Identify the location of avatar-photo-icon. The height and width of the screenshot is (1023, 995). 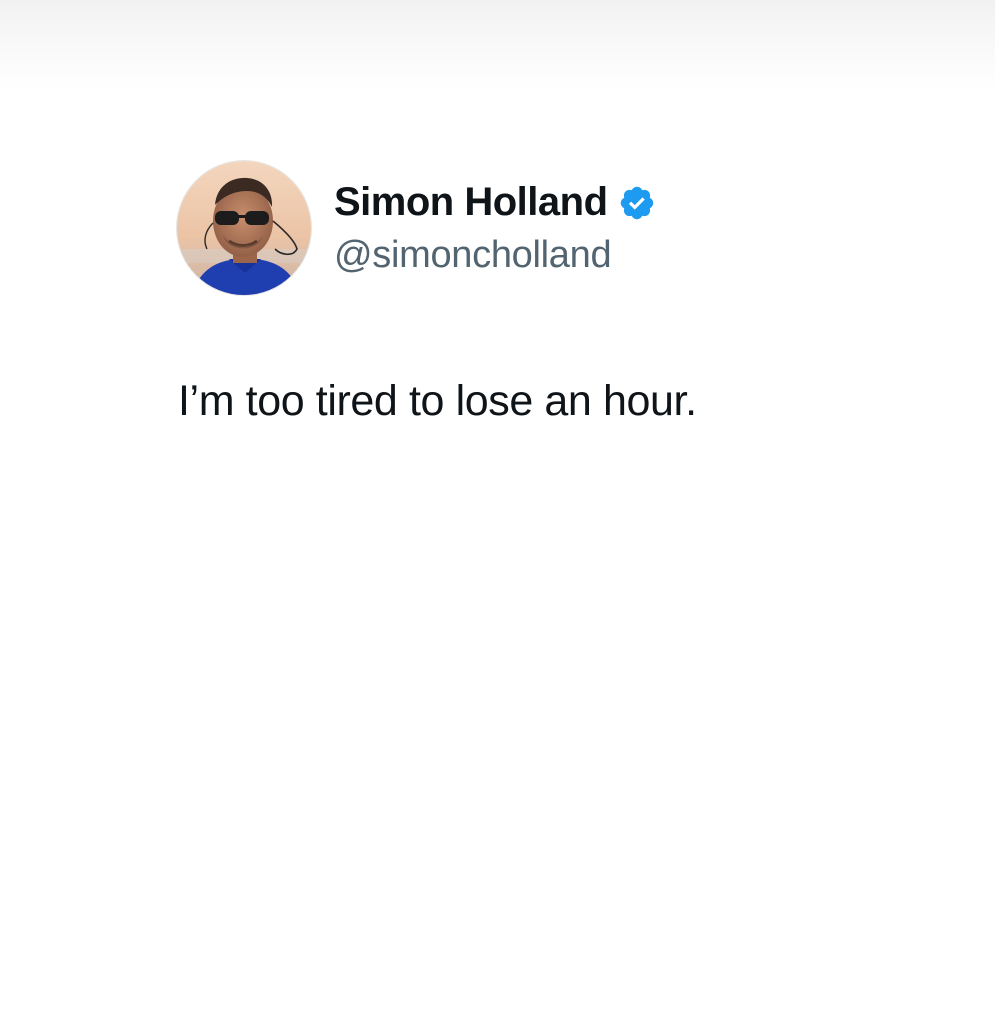
(244, 228).